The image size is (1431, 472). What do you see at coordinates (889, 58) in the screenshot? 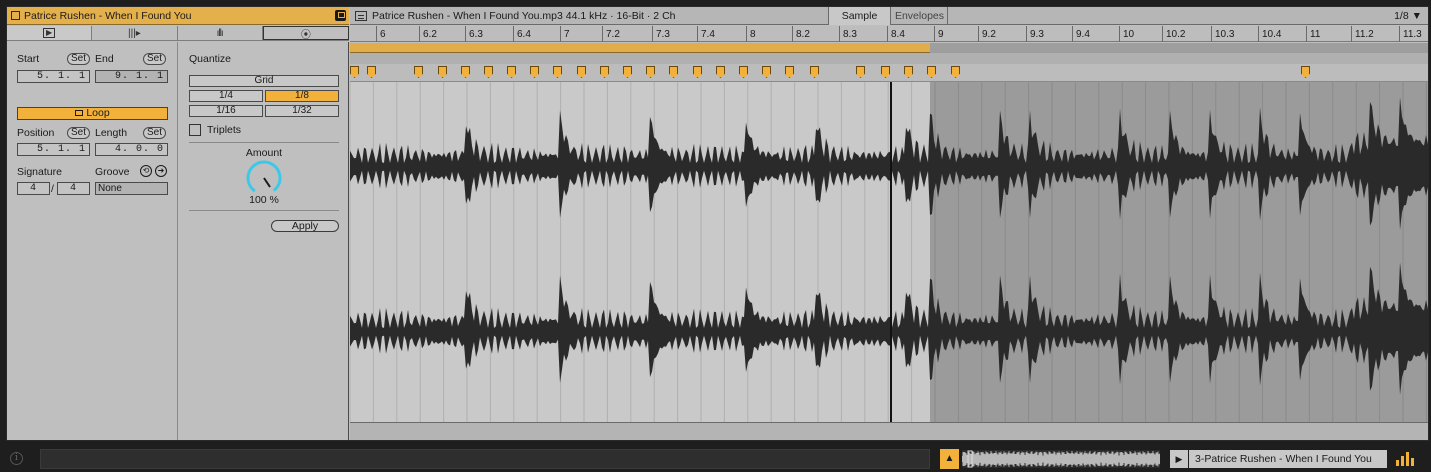
I see `start-end-strip` at bounding box center [889, 58].